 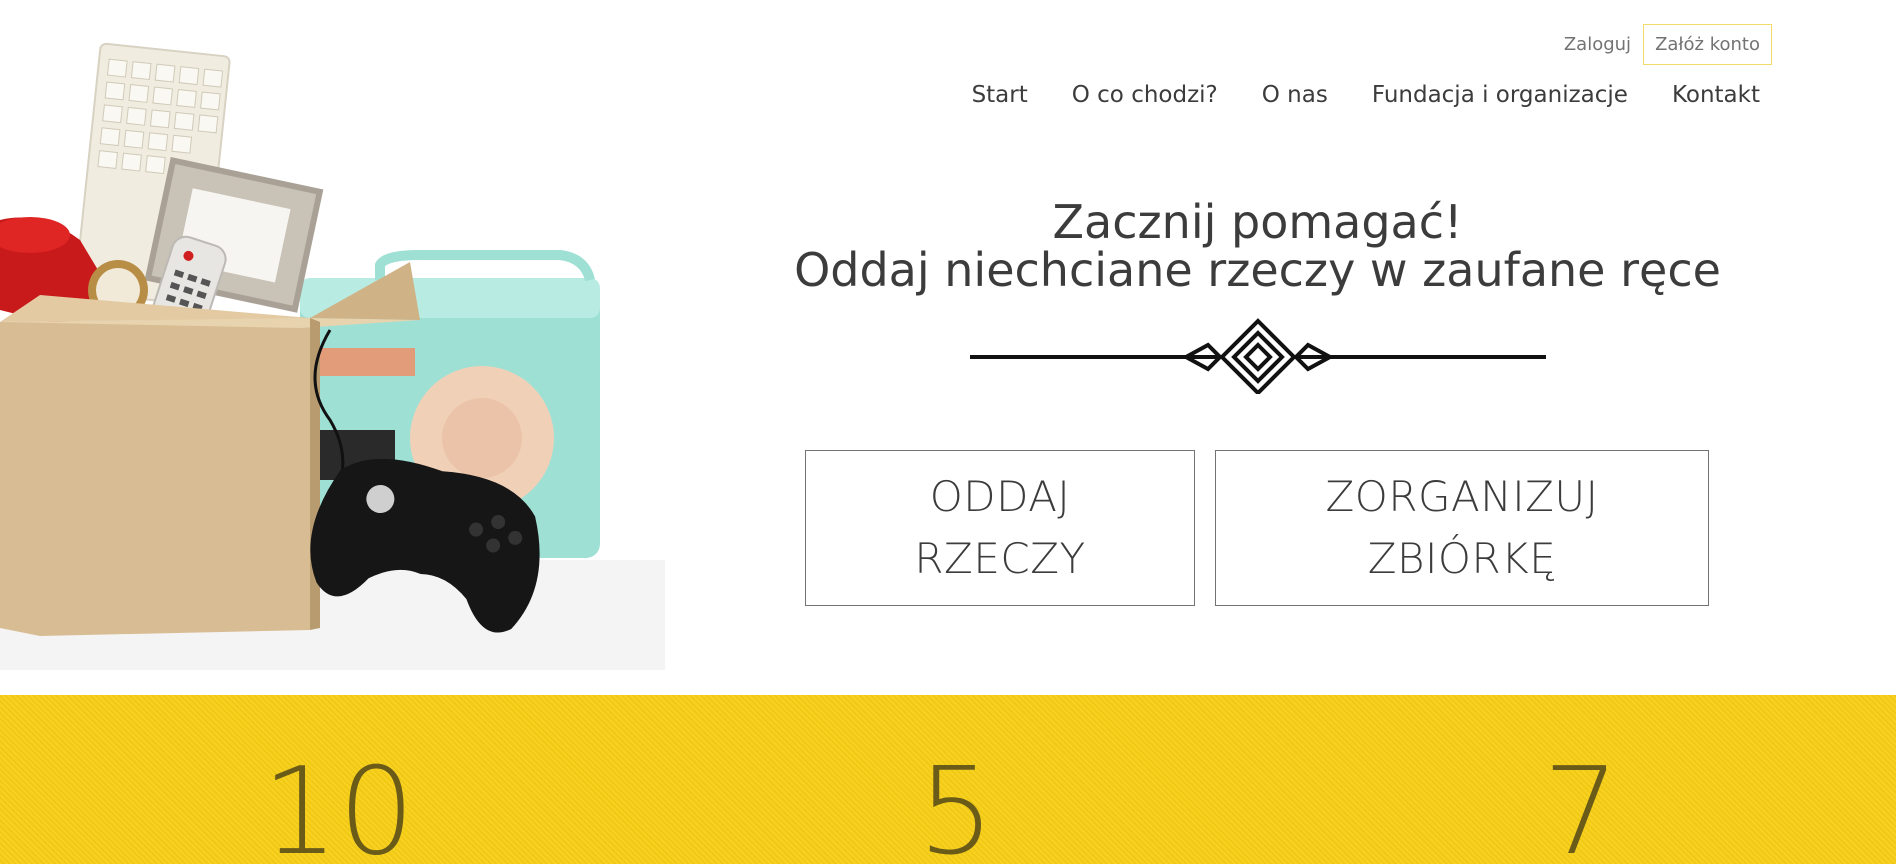 What do you see at coordinates (1000, 528) in the screenshot?
I see `give-items-button: ODDAJ RZECZY` at bounding box center [1000, 528].